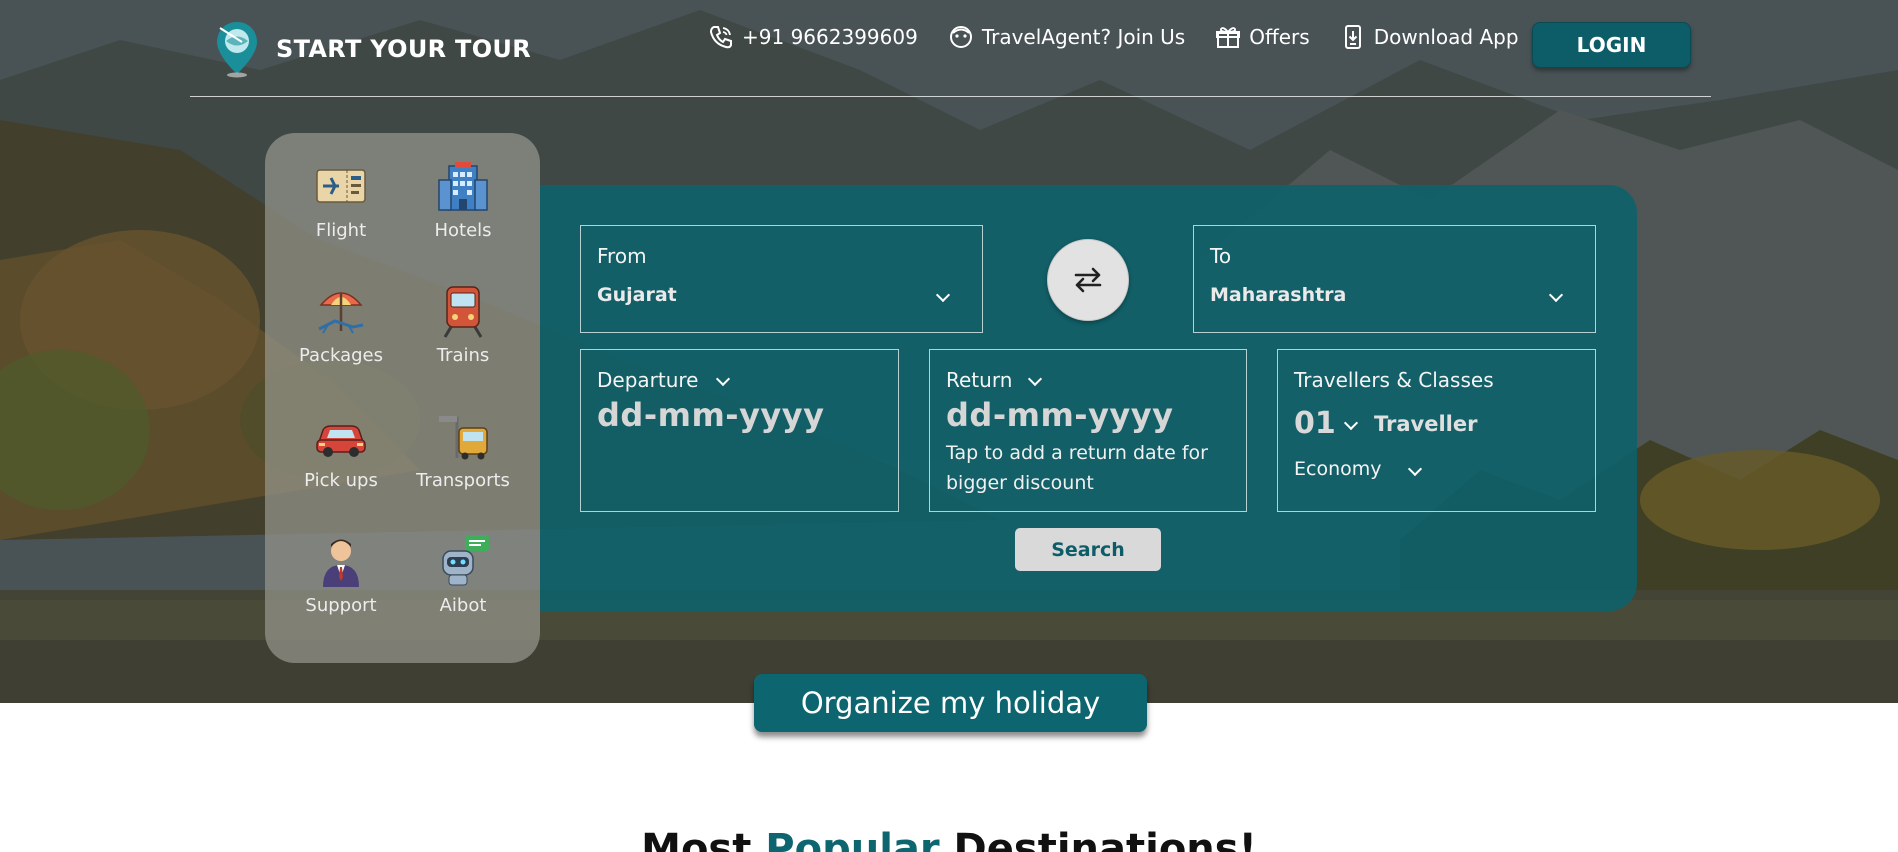 The image size is (1898, 852). What do you see at coordinates (1426, 424) in the screenshot?
I see `traveller-unit: Traveller` at bounding box center [1426, 424].